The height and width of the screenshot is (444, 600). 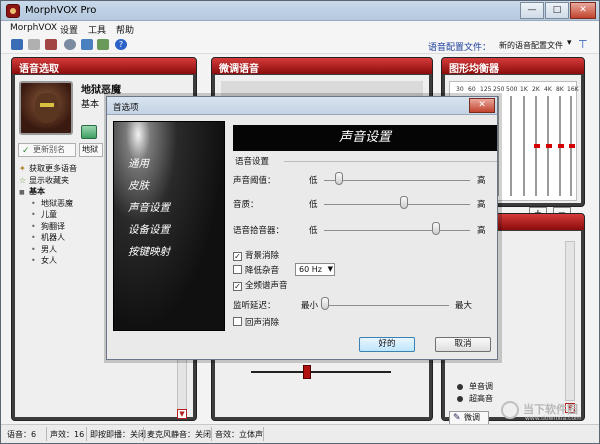 I want to click on tree-item-child: • 儿童, so click(x=48, y=215).